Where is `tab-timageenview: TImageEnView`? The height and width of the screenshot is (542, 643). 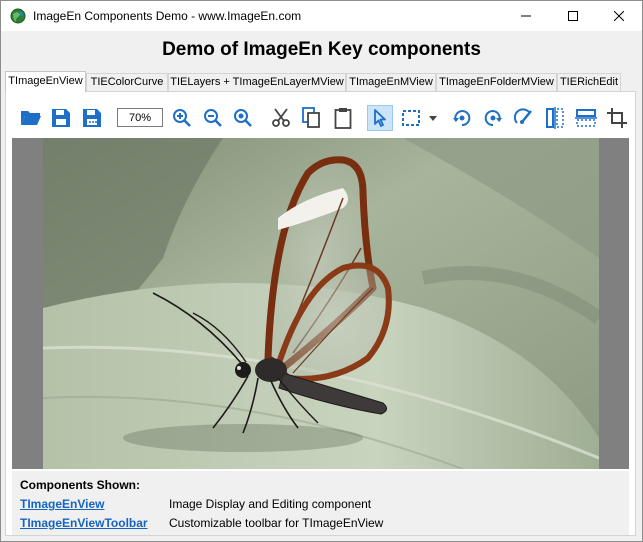 tab-timageenview: TImageEnView is located at coordinates (45, 81).